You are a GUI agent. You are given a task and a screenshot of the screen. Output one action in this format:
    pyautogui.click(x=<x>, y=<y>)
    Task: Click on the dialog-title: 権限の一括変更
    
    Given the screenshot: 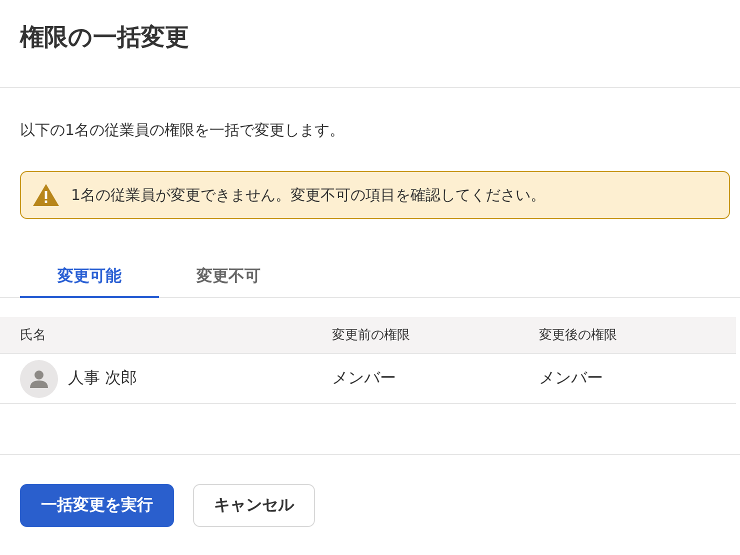 What is the action you would take?
    pyautogui.click(x=104, y=37)
    